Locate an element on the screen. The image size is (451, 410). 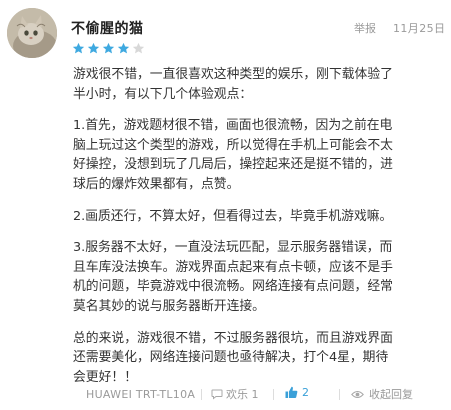
username: 不偷腥的猫 is located at coordinates (107, 28).